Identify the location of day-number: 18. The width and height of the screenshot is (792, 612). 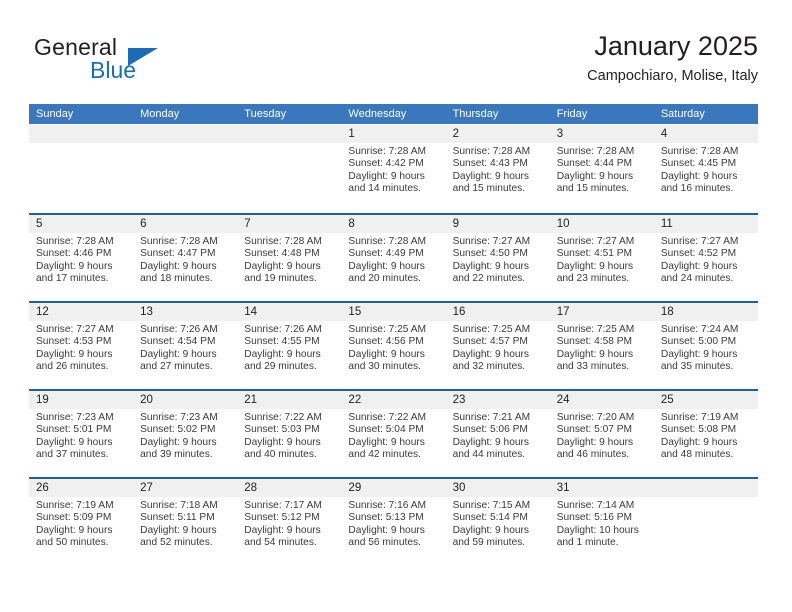
(705, 312).